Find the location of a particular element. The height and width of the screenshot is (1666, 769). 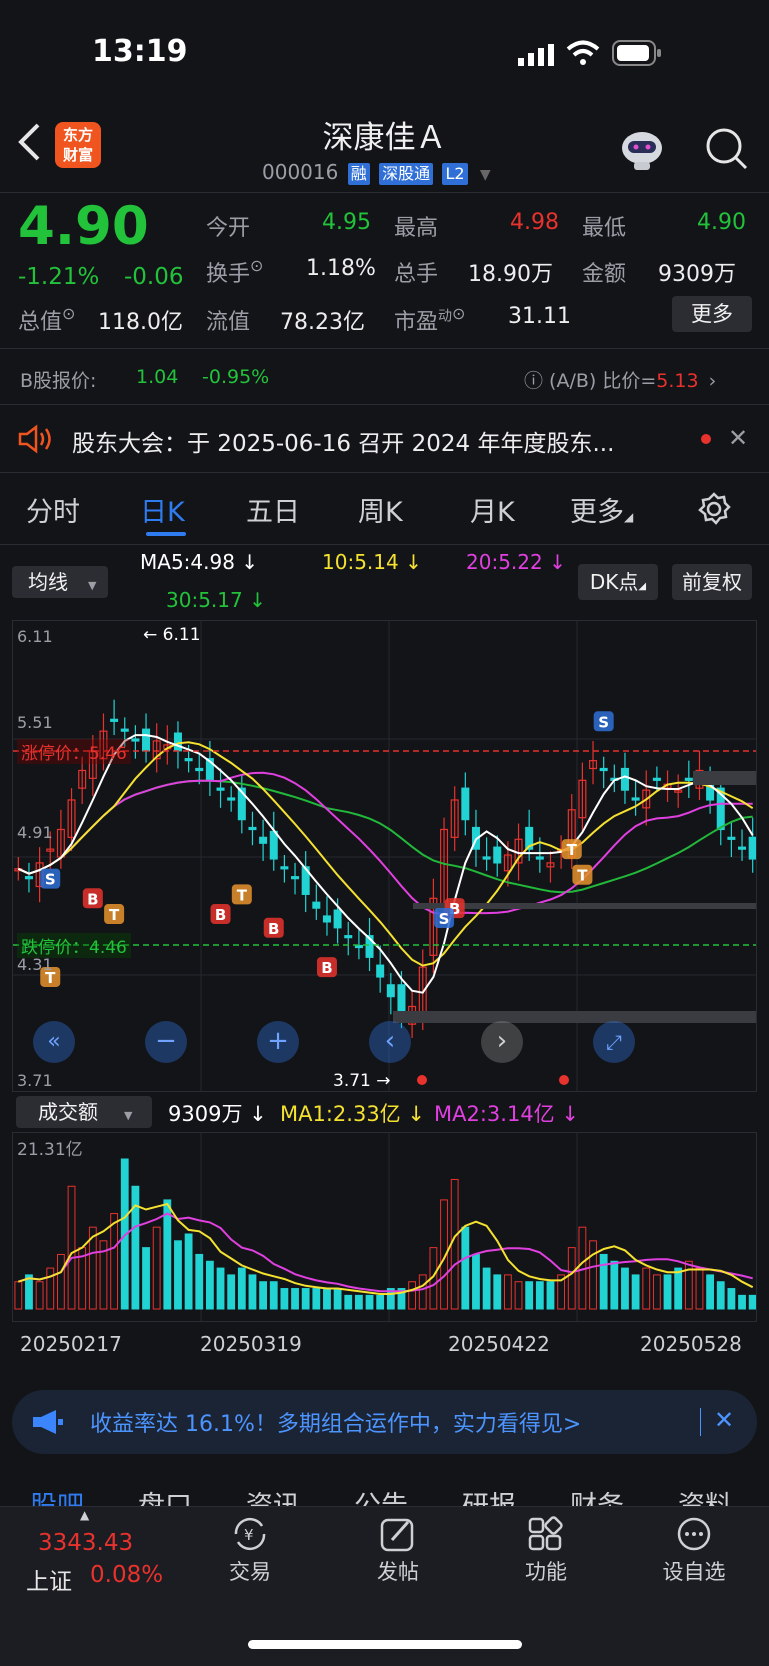

turnover-label: 换手⊙ is located at coordinates (235, 271).